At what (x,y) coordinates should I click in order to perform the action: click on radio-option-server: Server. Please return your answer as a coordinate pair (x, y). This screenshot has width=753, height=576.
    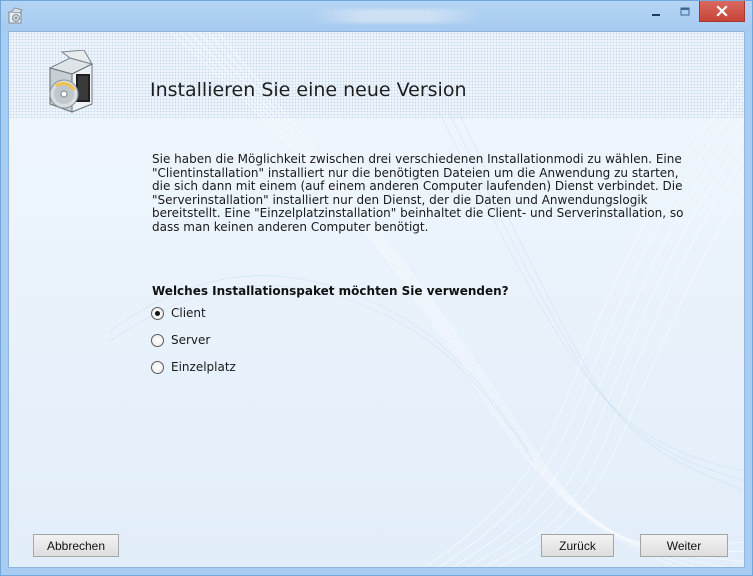
    Looking at the image, I should click on (180, 340).